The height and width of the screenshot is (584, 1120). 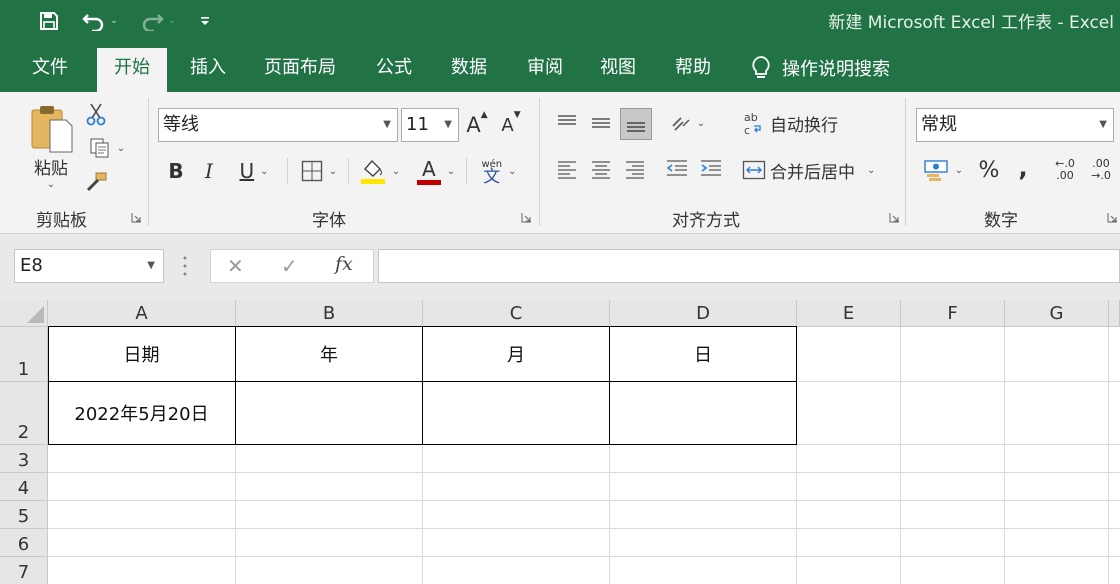 I want to click on cell-d1: 日, so click(x=703, y=354).